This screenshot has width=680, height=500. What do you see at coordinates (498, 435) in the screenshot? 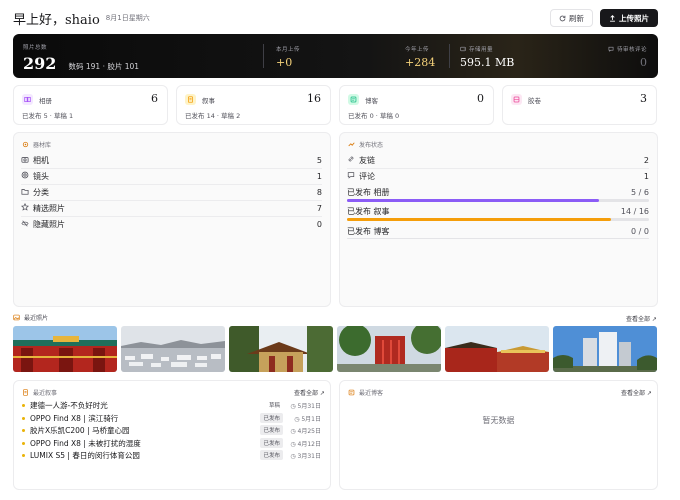
I see `recent-blogs-panel: 最近博客 查看全部 ↗ 暂无数据` at bounding box center [498, 435].